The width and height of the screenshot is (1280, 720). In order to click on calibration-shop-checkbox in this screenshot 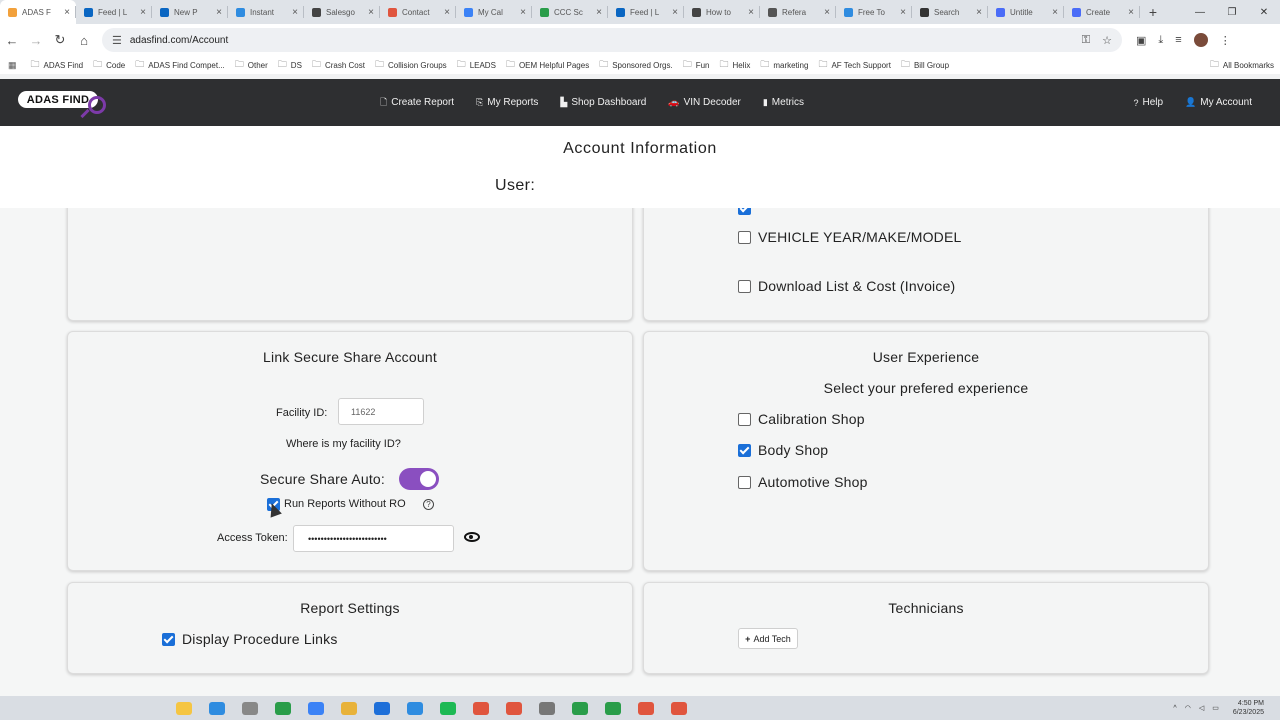, I will do `click(744, 419)`.